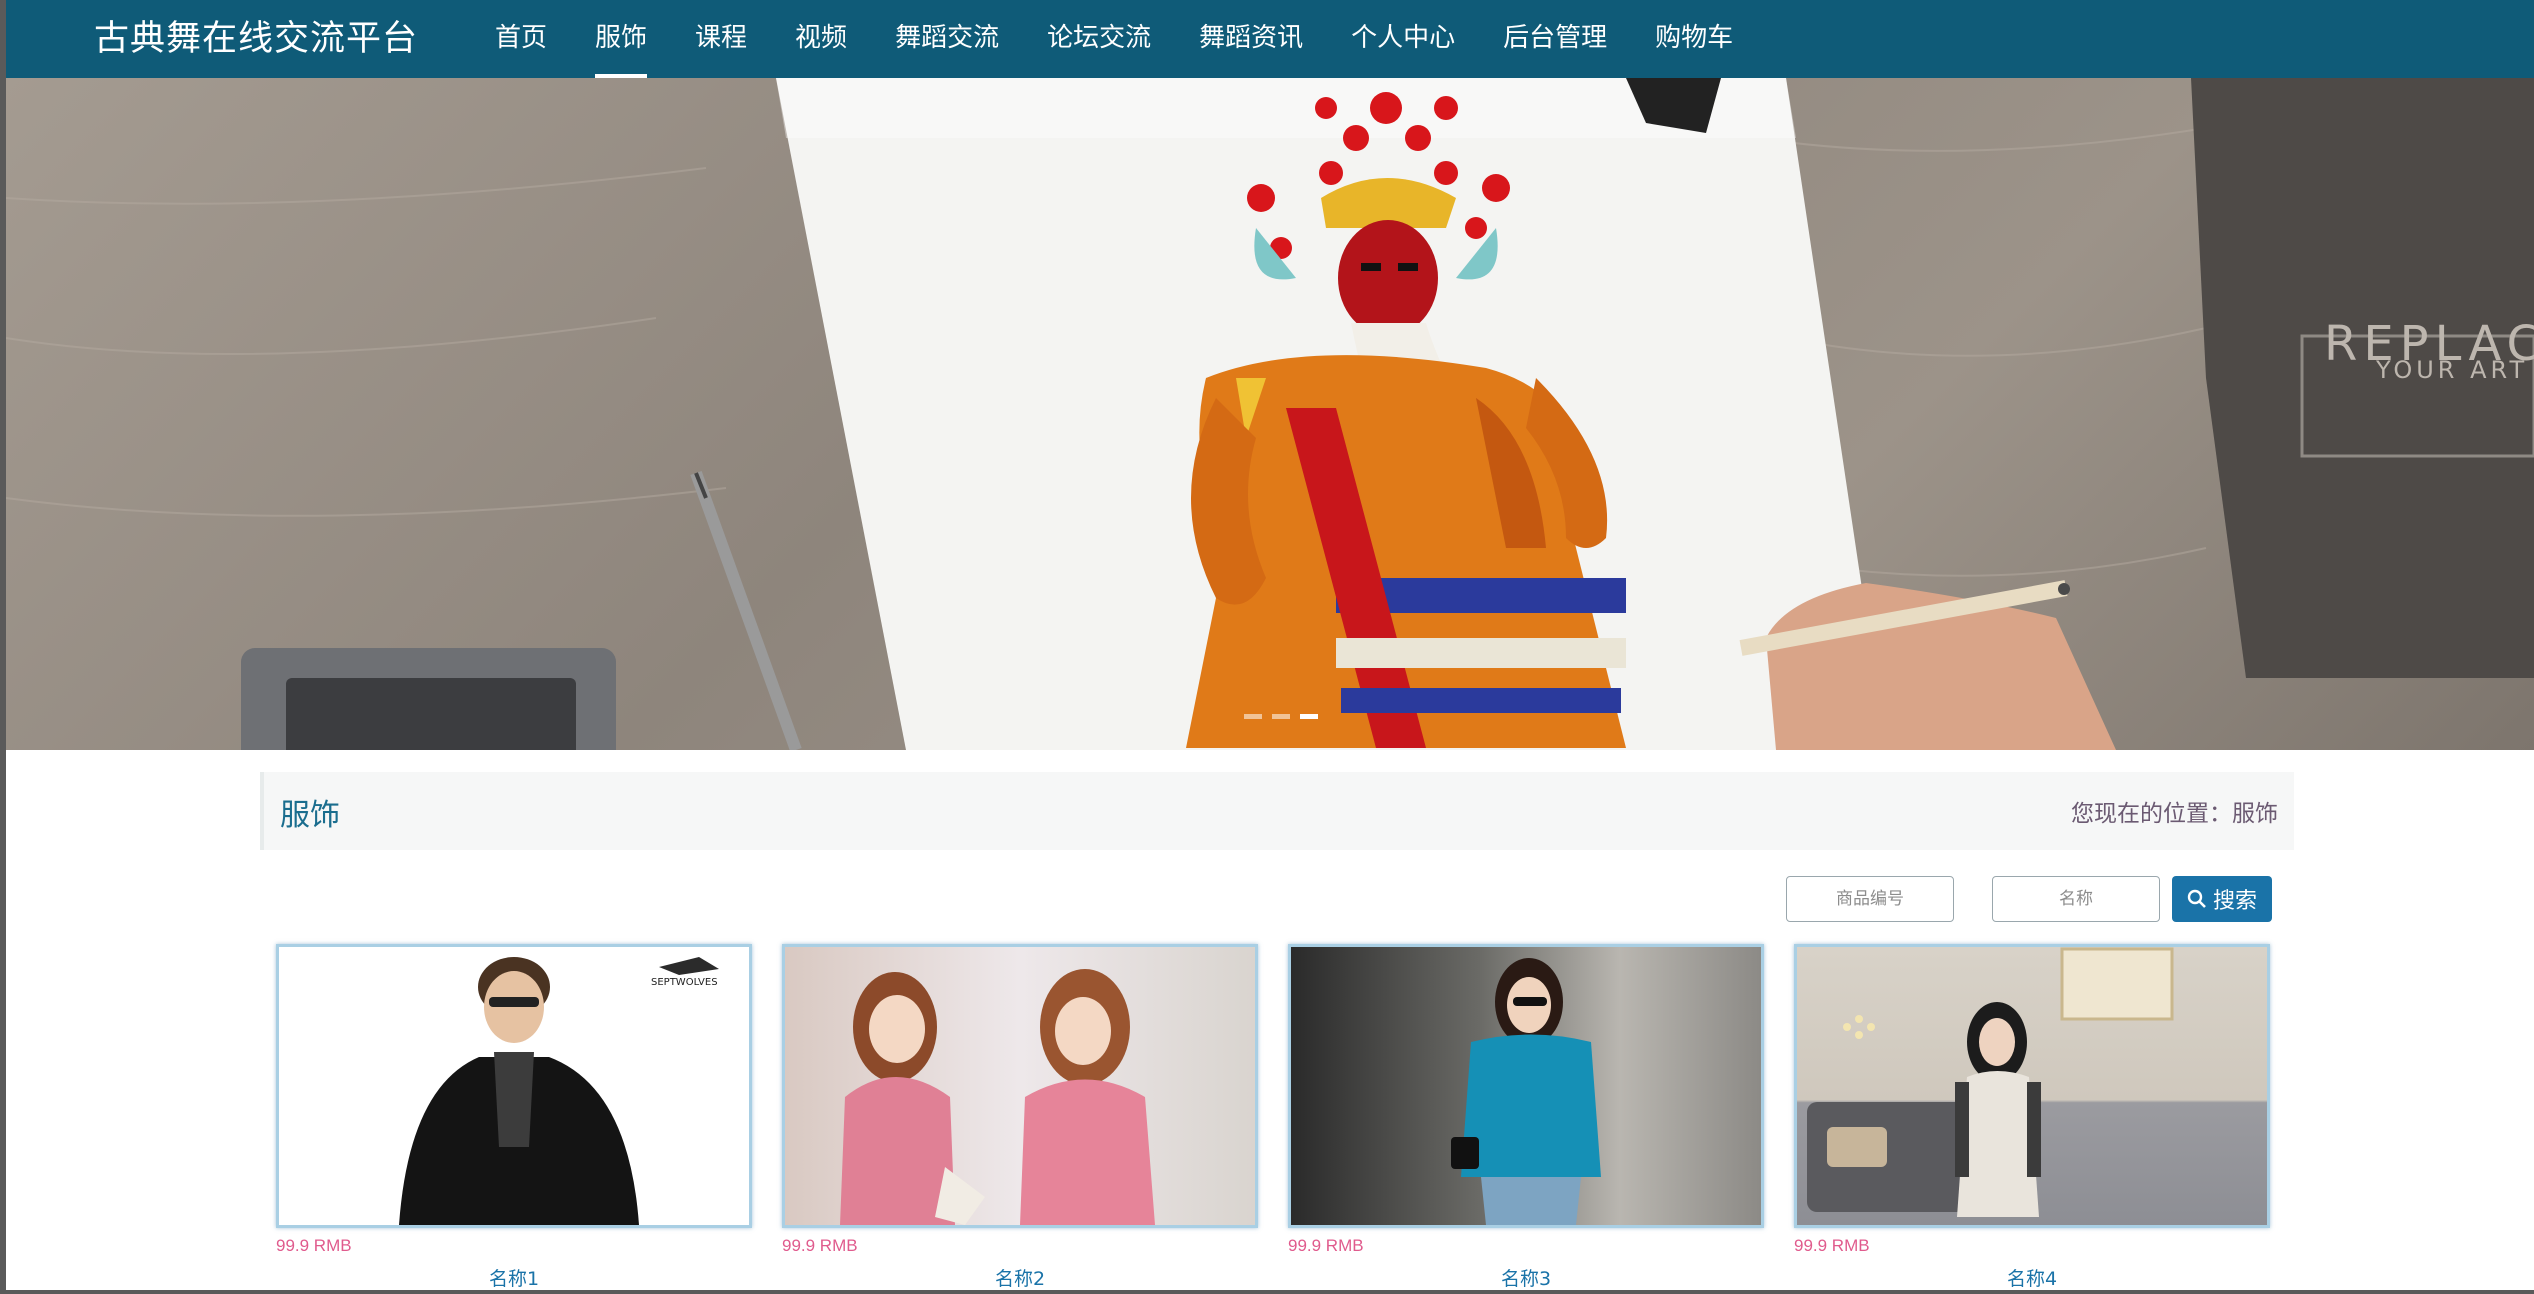  Describe the element at coordinates (1526, 1277) in the screenshot. I see `product-name: 名称3` at that location.